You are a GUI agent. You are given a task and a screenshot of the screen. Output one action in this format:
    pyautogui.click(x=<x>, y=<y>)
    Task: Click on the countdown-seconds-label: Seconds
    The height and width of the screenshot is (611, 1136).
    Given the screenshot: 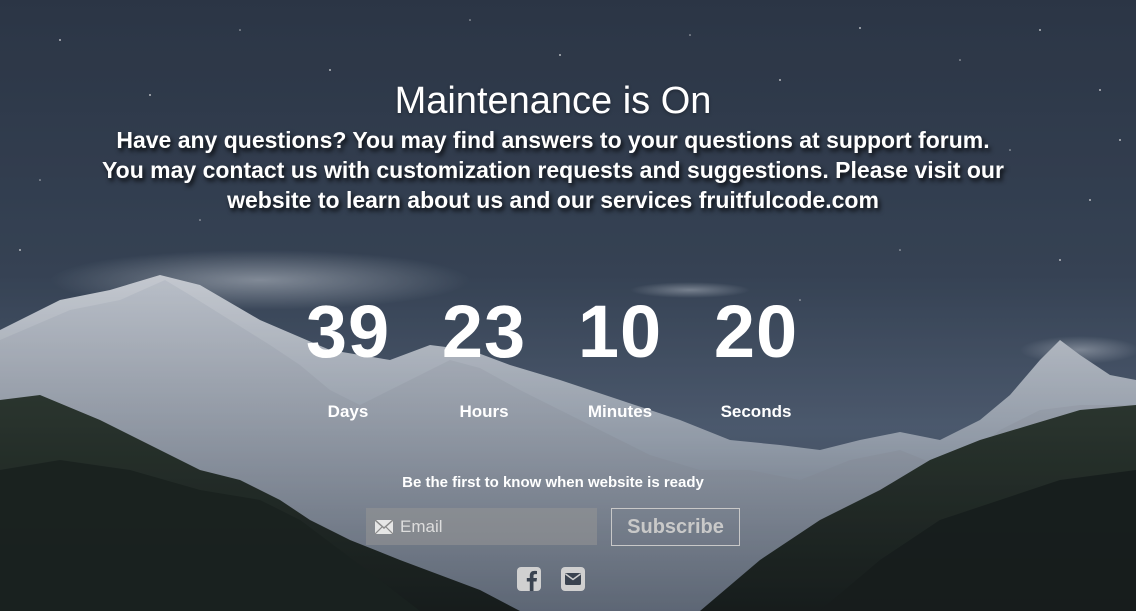 What is the action you would take?
    pyautogui.click(x=756, y=411)
    